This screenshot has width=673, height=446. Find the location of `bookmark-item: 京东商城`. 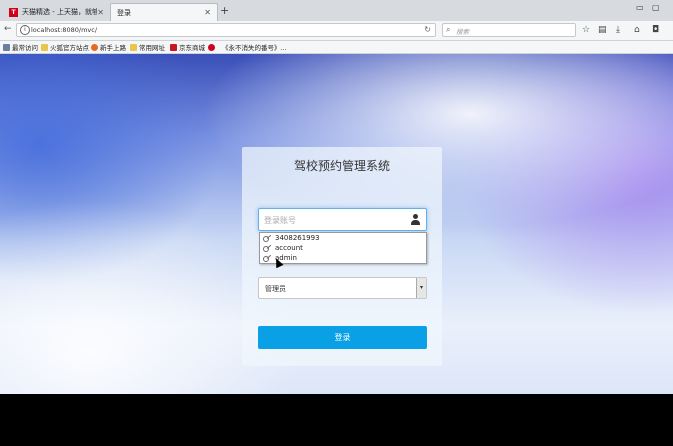

bookmark-item: 京东商城 is located at coordinates (187, 47).